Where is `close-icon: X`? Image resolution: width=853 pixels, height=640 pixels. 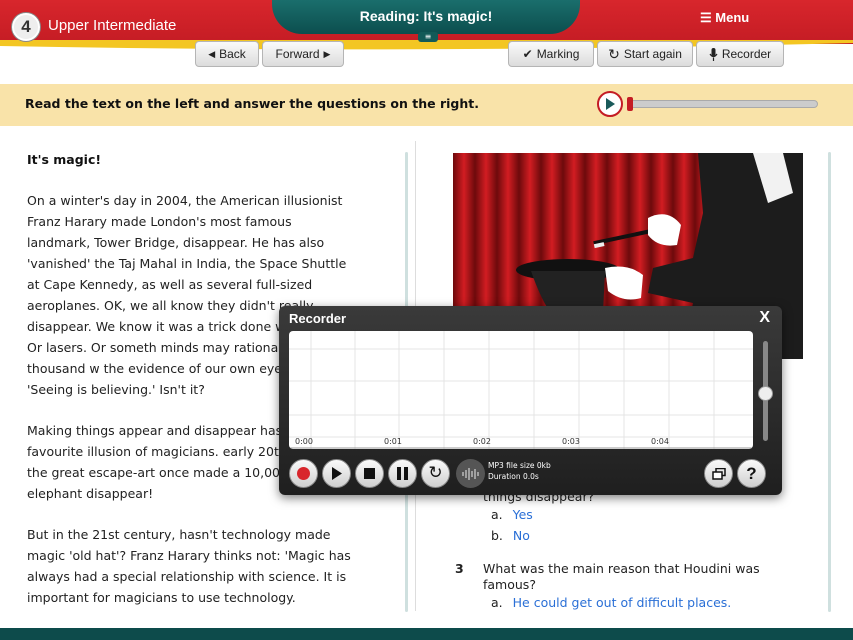
close-icon: X is located at coordinates (764, 318).